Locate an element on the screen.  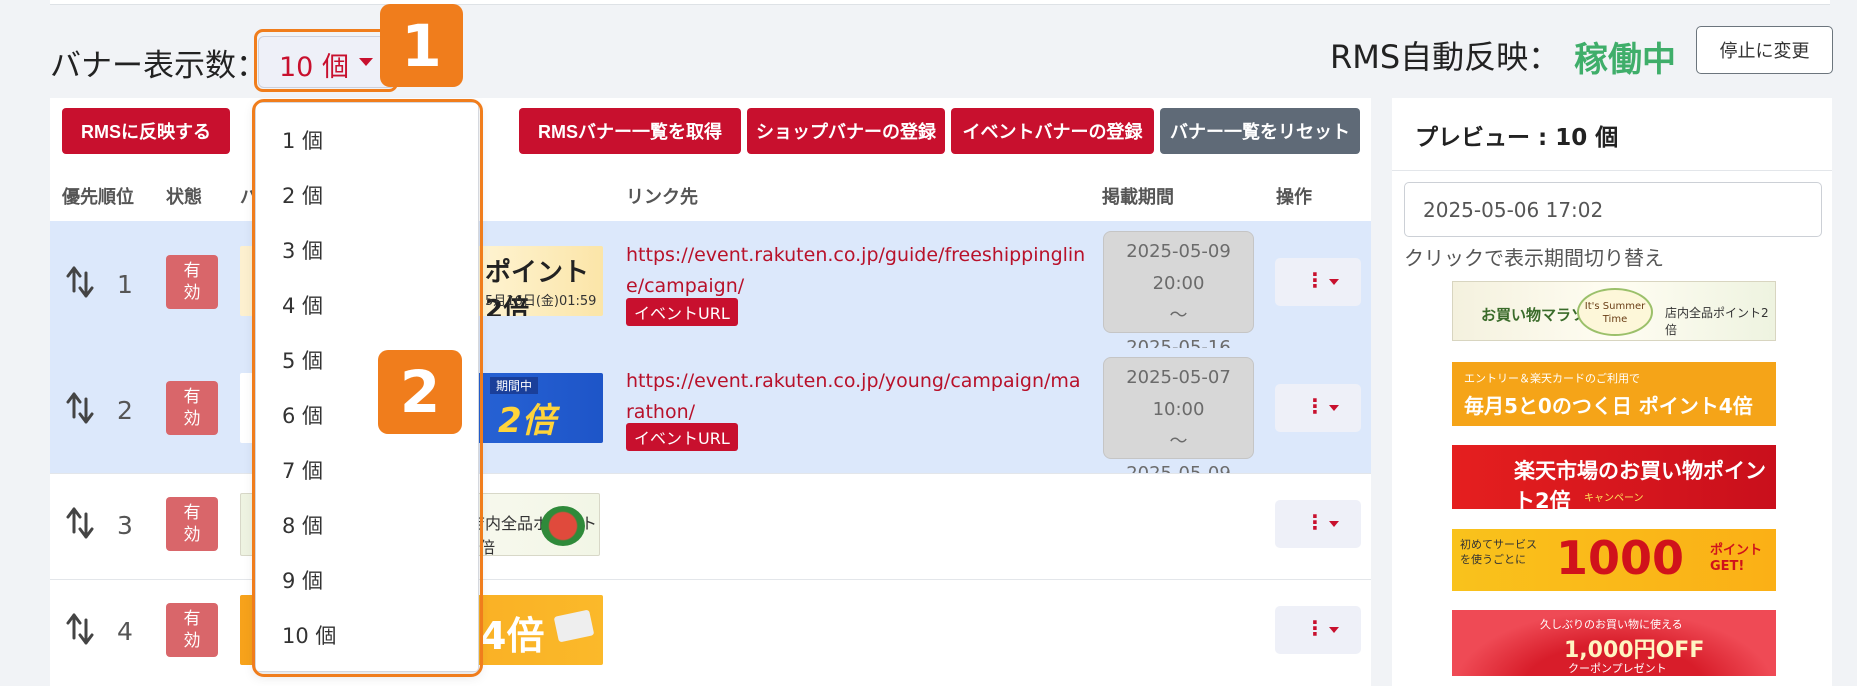
preview-title: プレビュー : 10 個 is located at coordinates (1517, 138).